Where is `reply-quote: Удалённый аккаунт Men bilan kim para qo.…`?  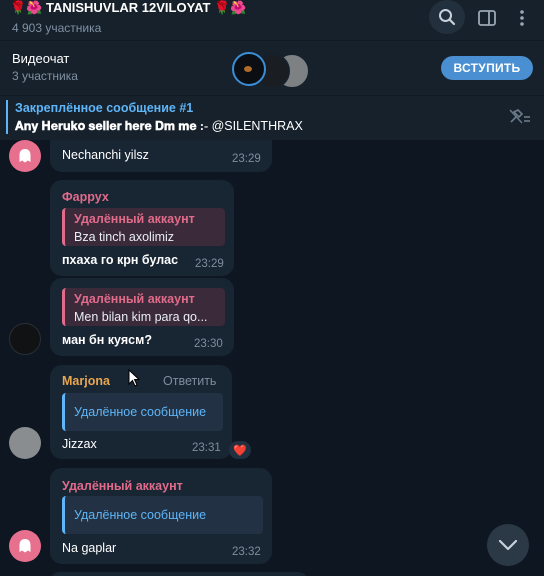 reply-quote: Удалённый аккаунт Men bilan kim para qo.… is located at coordinates (143, 307).